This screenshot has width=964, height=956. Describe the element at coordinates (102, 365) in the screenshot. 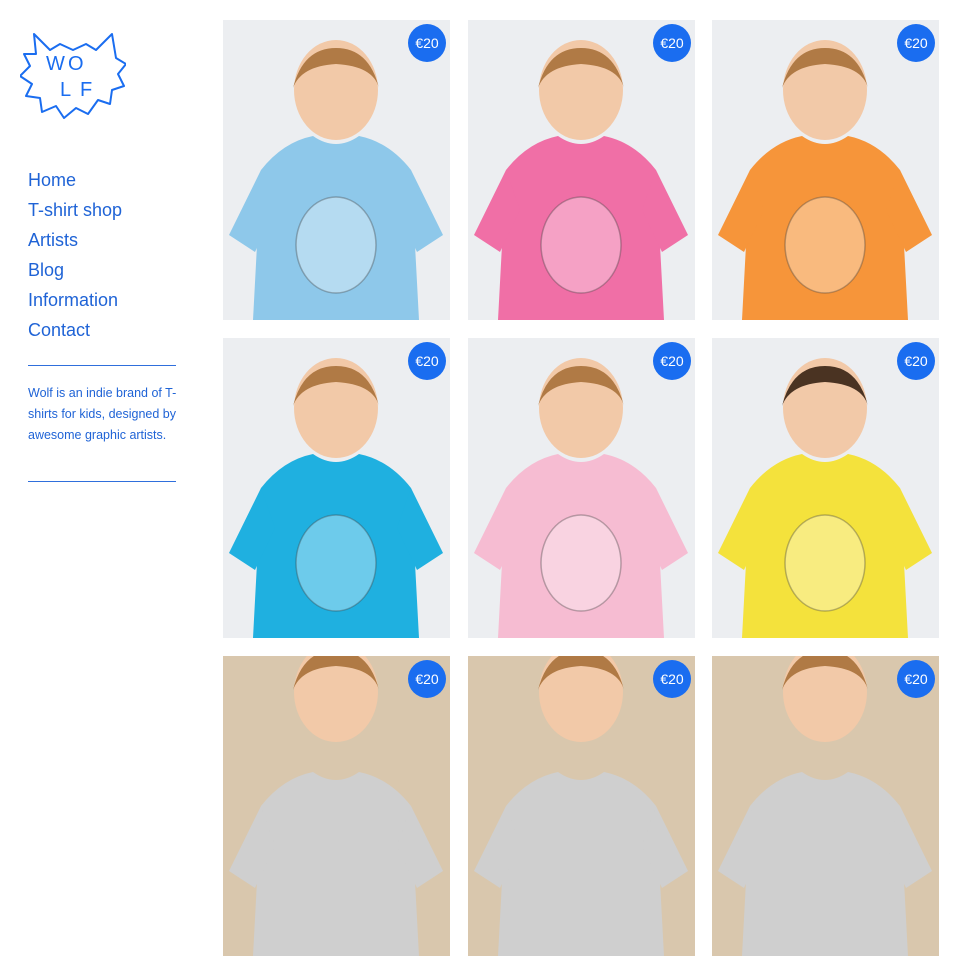

I see `divider-top` at that location.